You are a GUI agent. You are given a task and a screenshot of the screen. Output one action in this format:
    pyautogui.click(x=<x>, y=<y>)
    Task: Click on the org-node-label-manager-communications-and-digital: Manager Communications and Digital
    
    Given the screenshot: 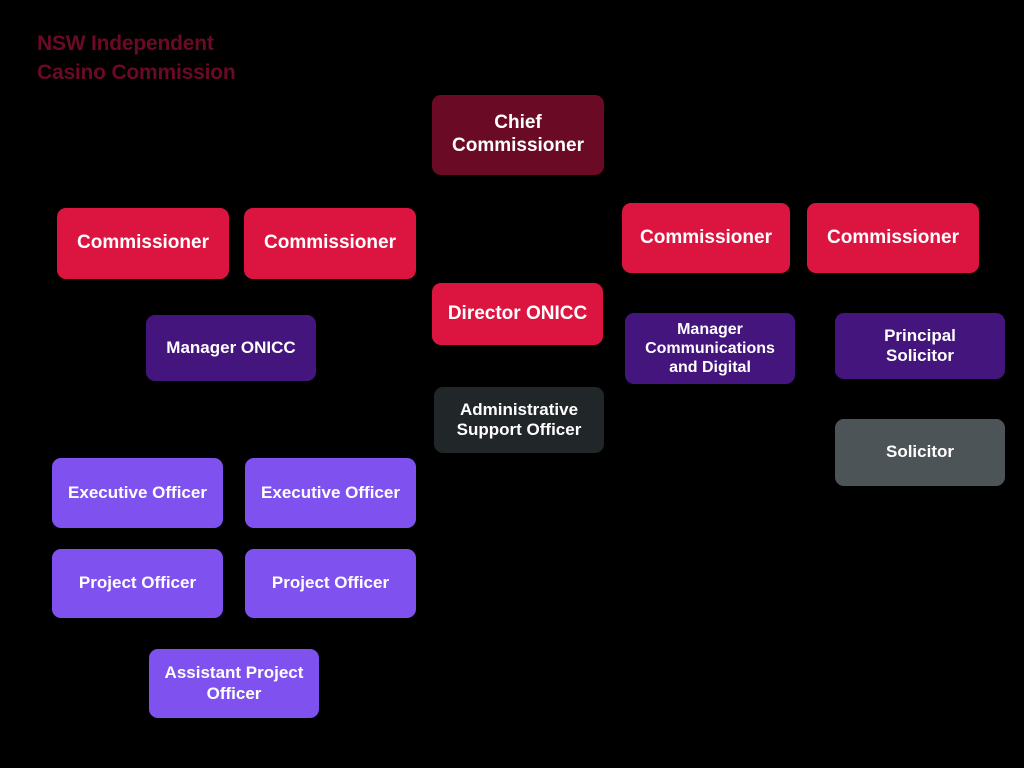 What is the action you would take?
    pyautogui.click(x=710, y=348)
    